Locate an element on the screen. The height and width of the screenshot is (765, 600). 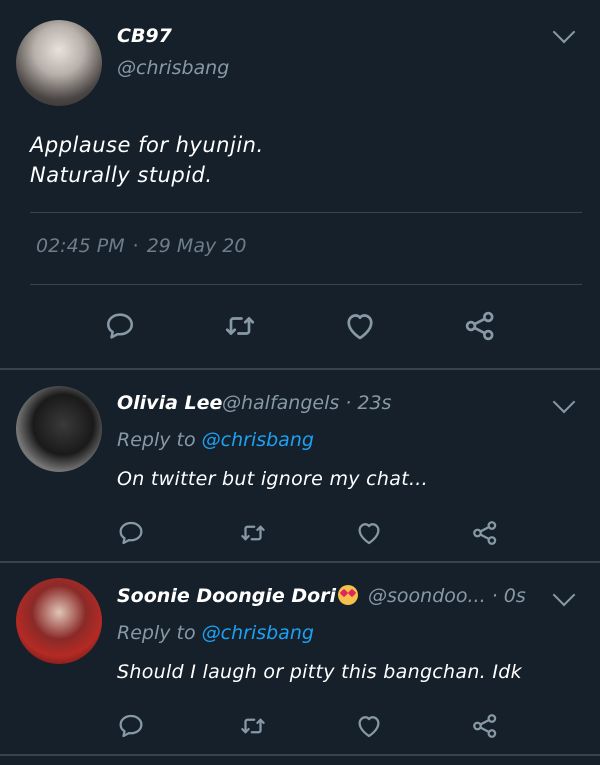
display-name: Soonie Doongie Dori is located at coordinates (238, 596).